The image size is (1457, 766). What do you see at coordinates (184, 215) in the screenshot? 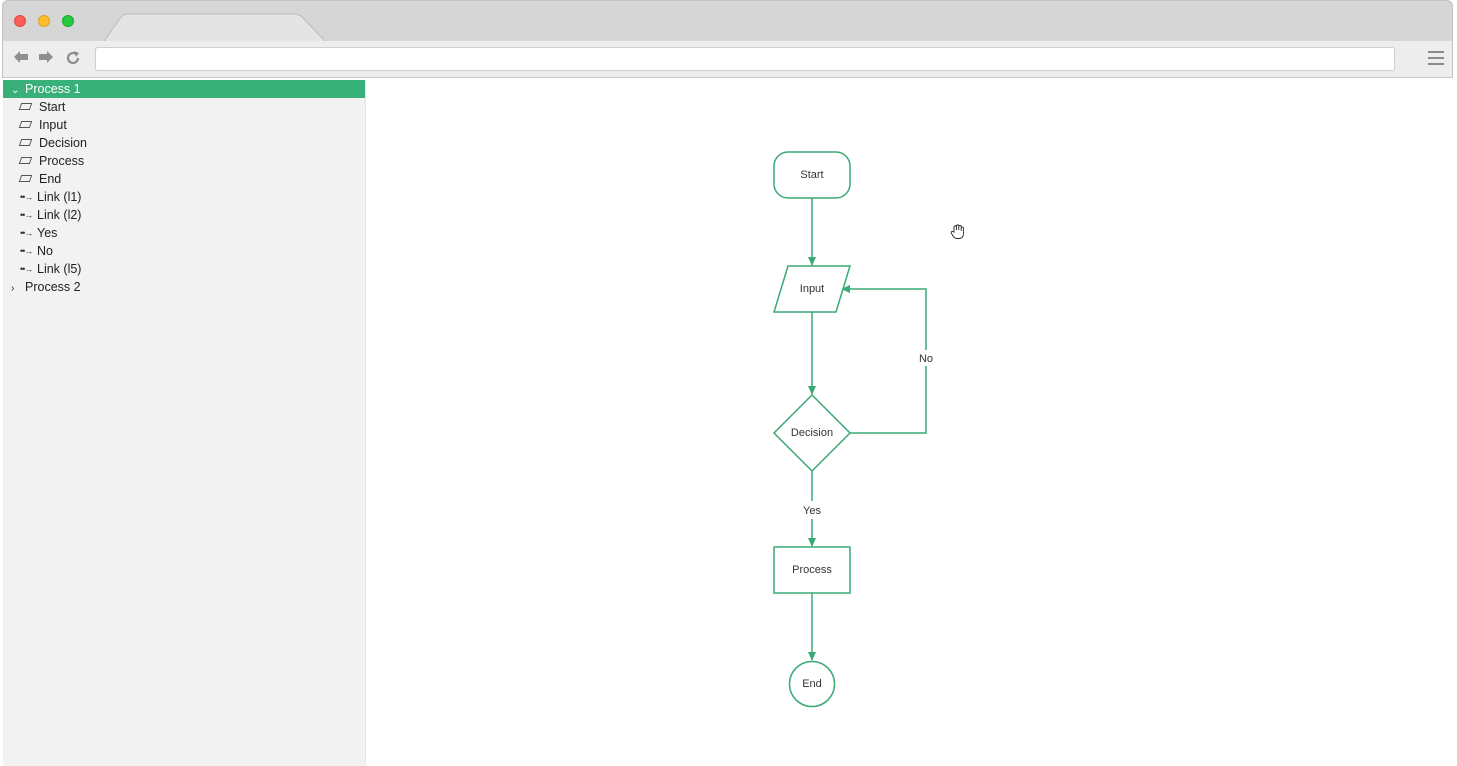
I see `tree-item-link-l2: ••→ Link (l2)` at bounding box center [184, 215].